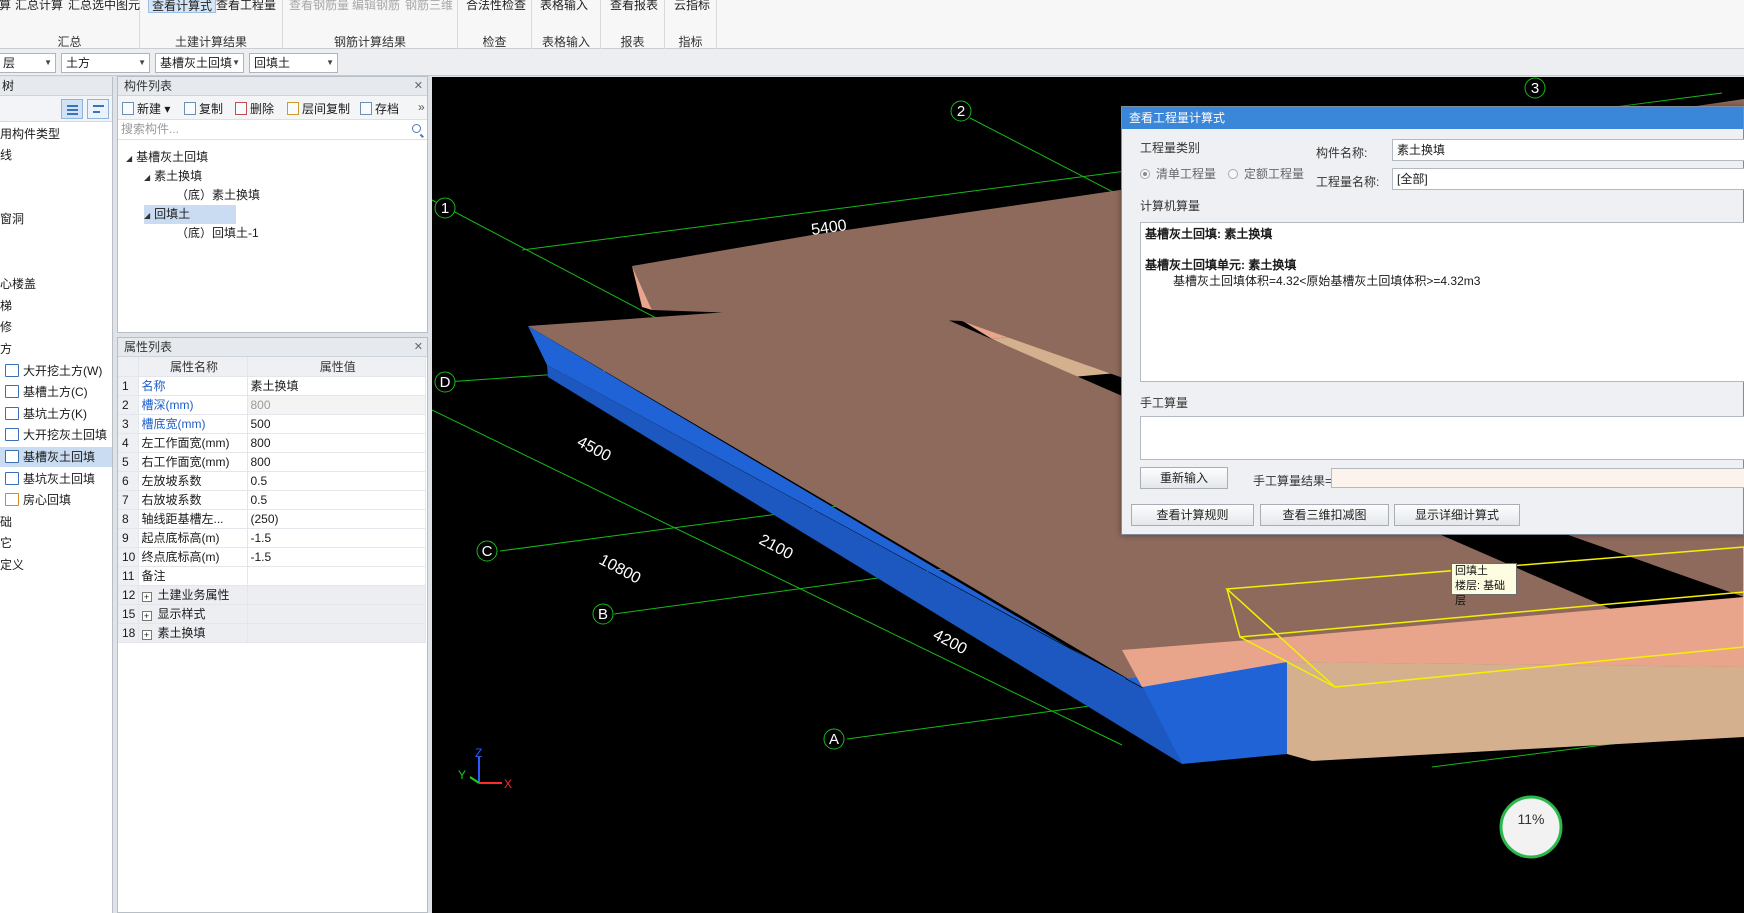  I want to click on component-select: 回填土 ▼, so click(293, 63).